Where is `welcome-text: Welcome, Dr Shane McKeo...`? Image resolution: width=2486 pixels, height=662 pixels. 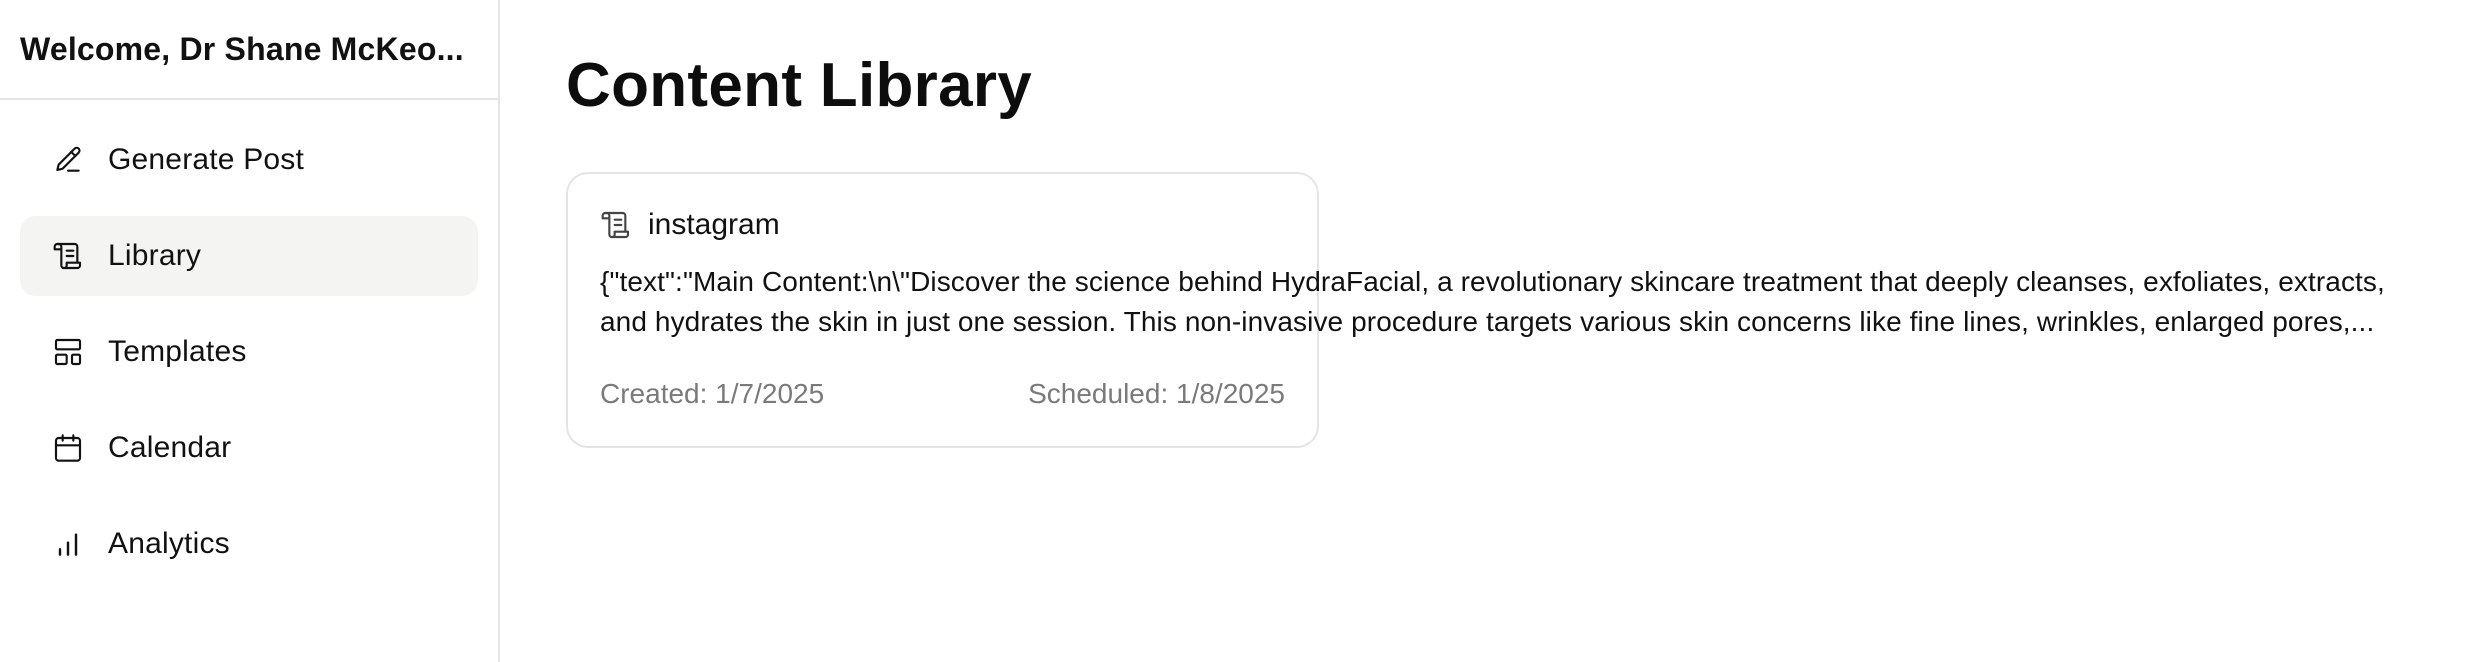 welcome-text: Welcome, Dr Shane McKeo... is located at coordinates (242, 48).